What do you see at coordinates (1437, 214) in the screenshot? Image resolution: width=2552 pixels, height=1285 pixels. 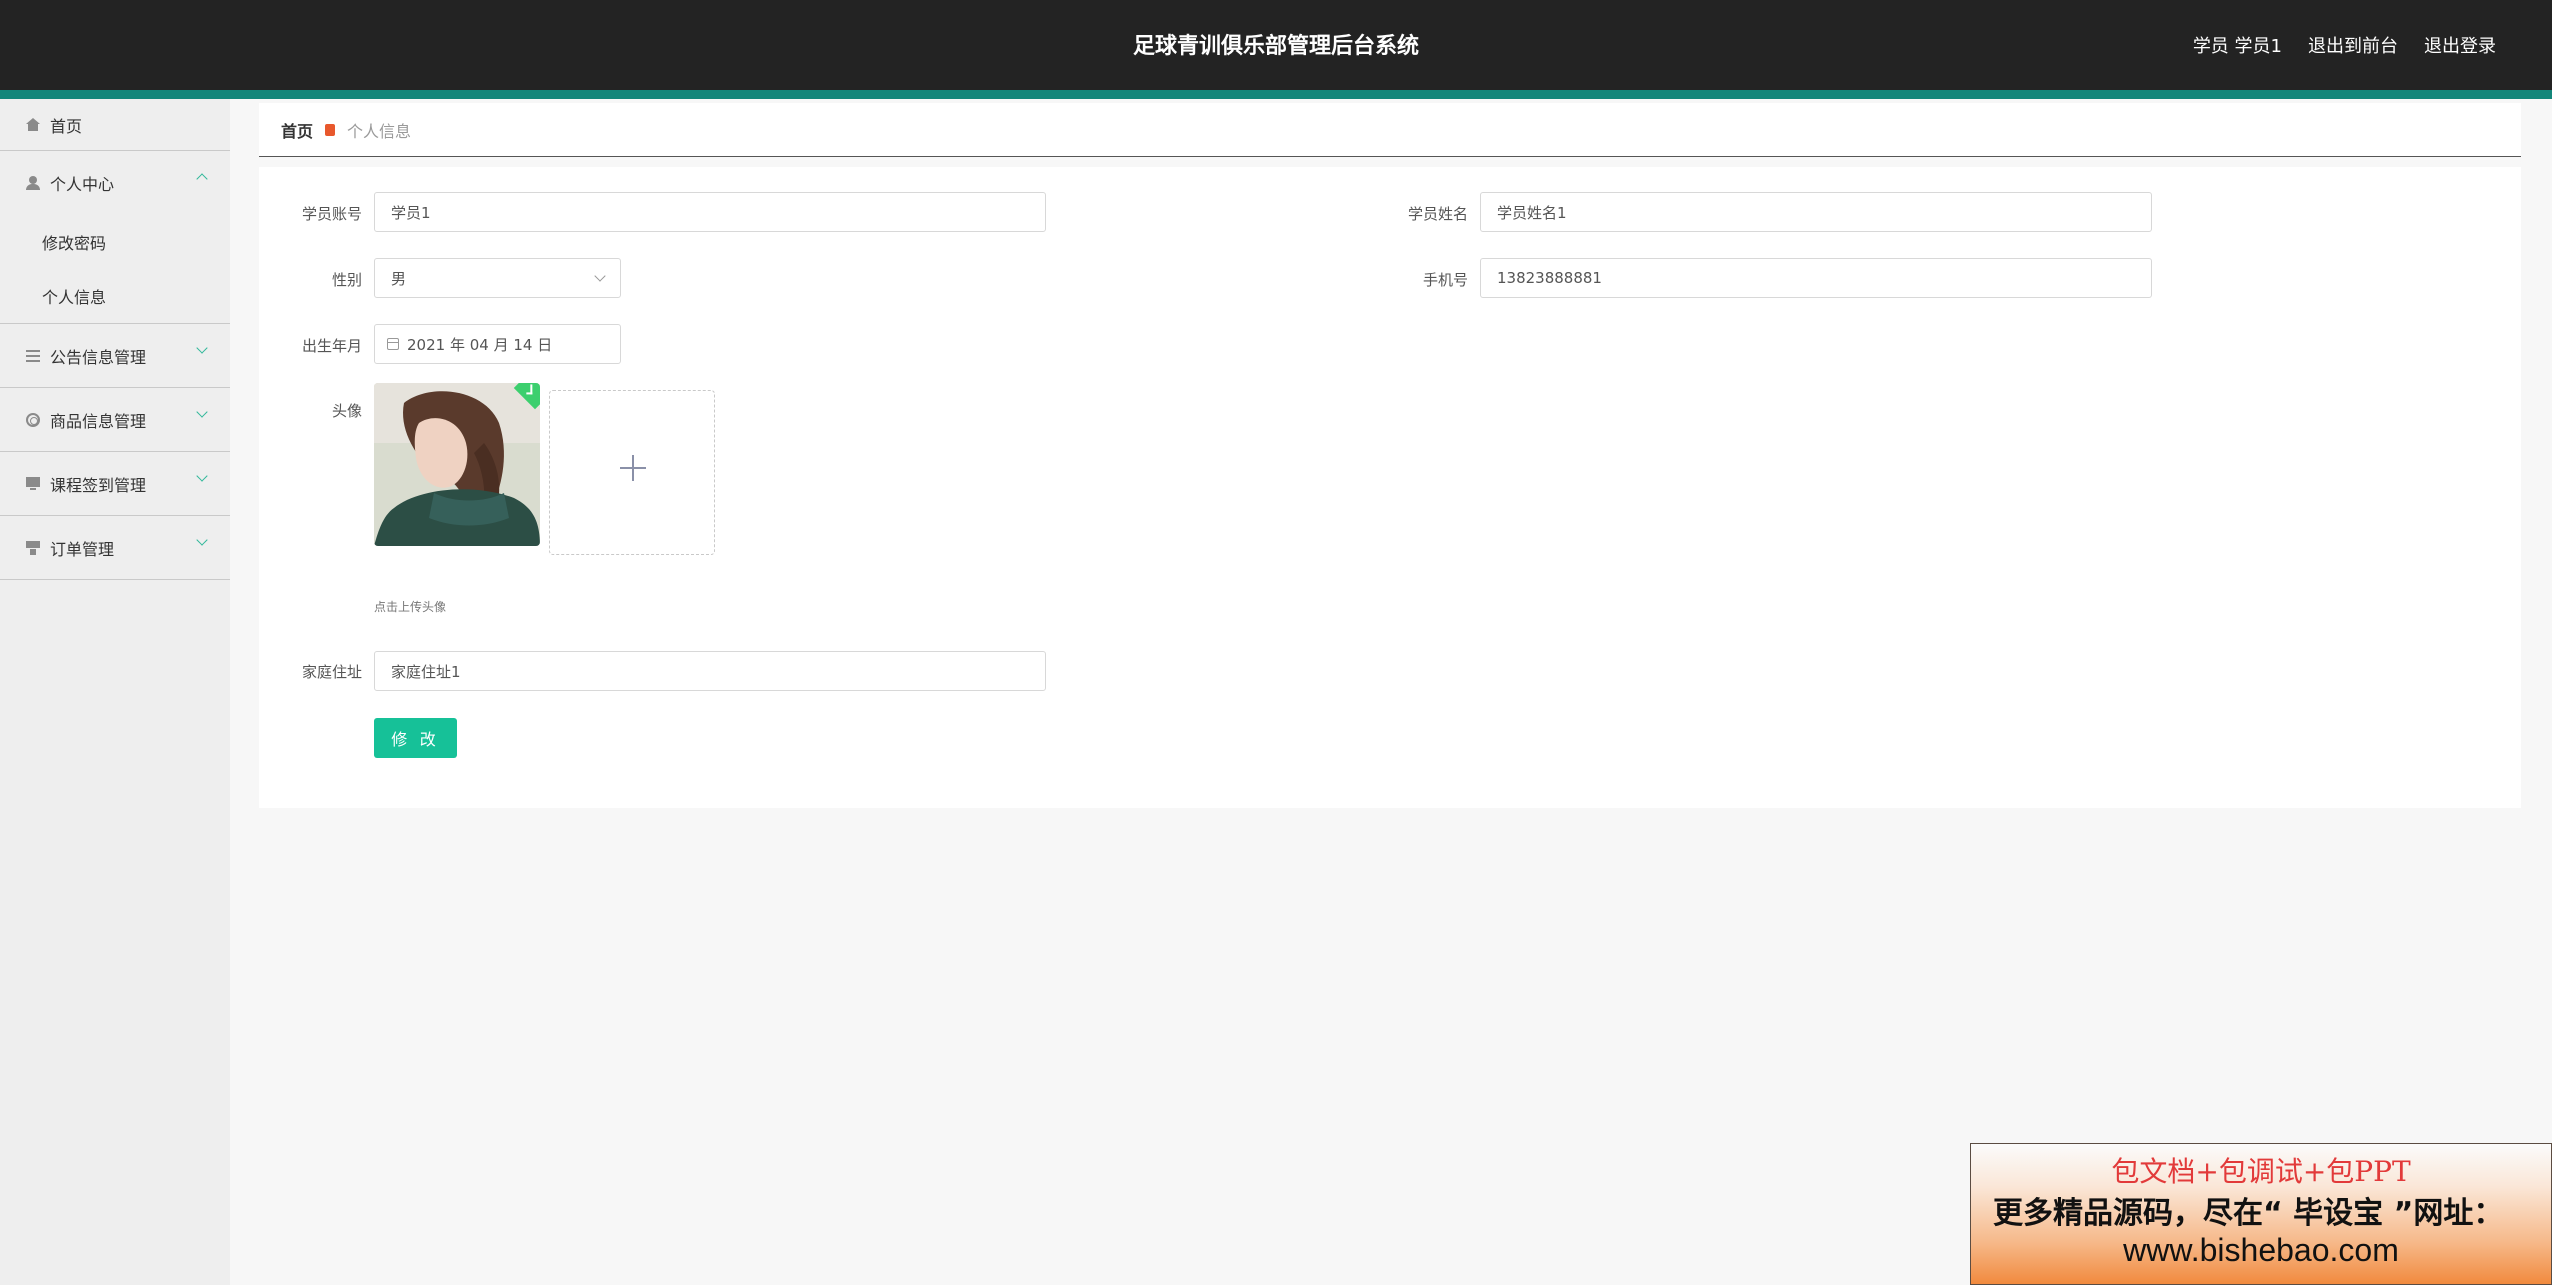 I see `name-label: 学员姓名` at bounding box center [1437, 214].